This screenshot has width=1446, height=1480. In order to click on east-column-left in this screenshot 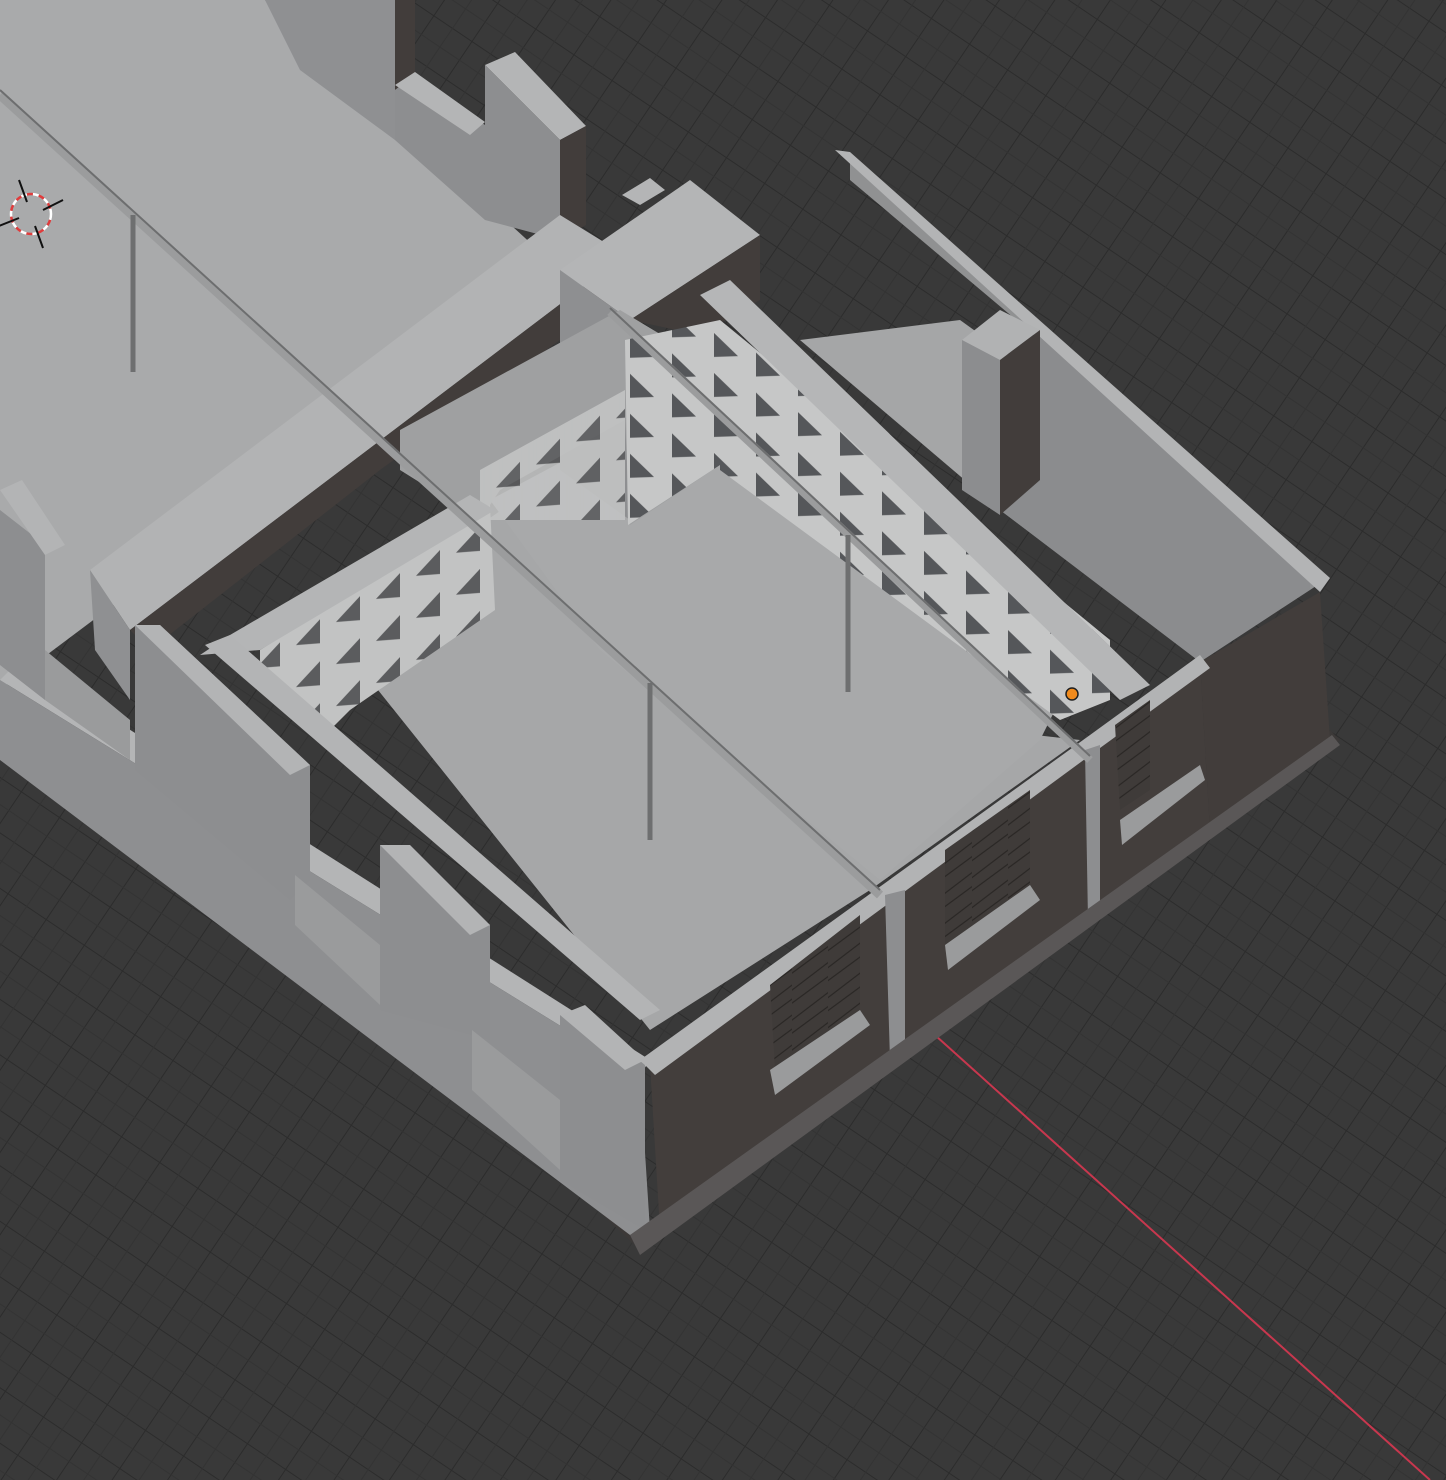, I will do `click(981, 427)`.